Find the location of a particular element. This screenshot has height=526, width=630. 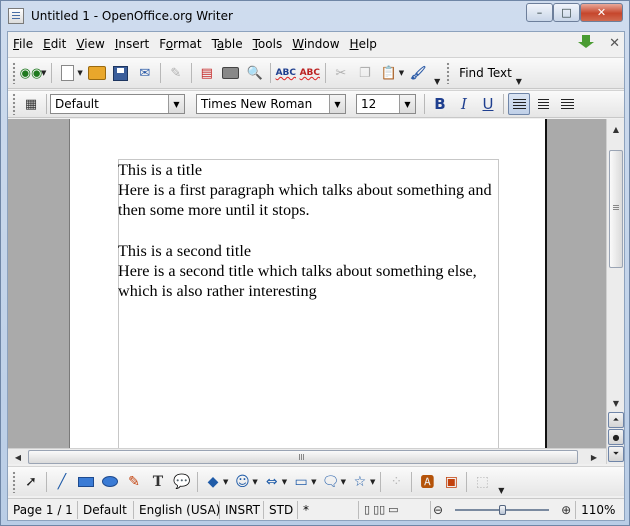

ellipse-icon is located at coordinates (110, 482).